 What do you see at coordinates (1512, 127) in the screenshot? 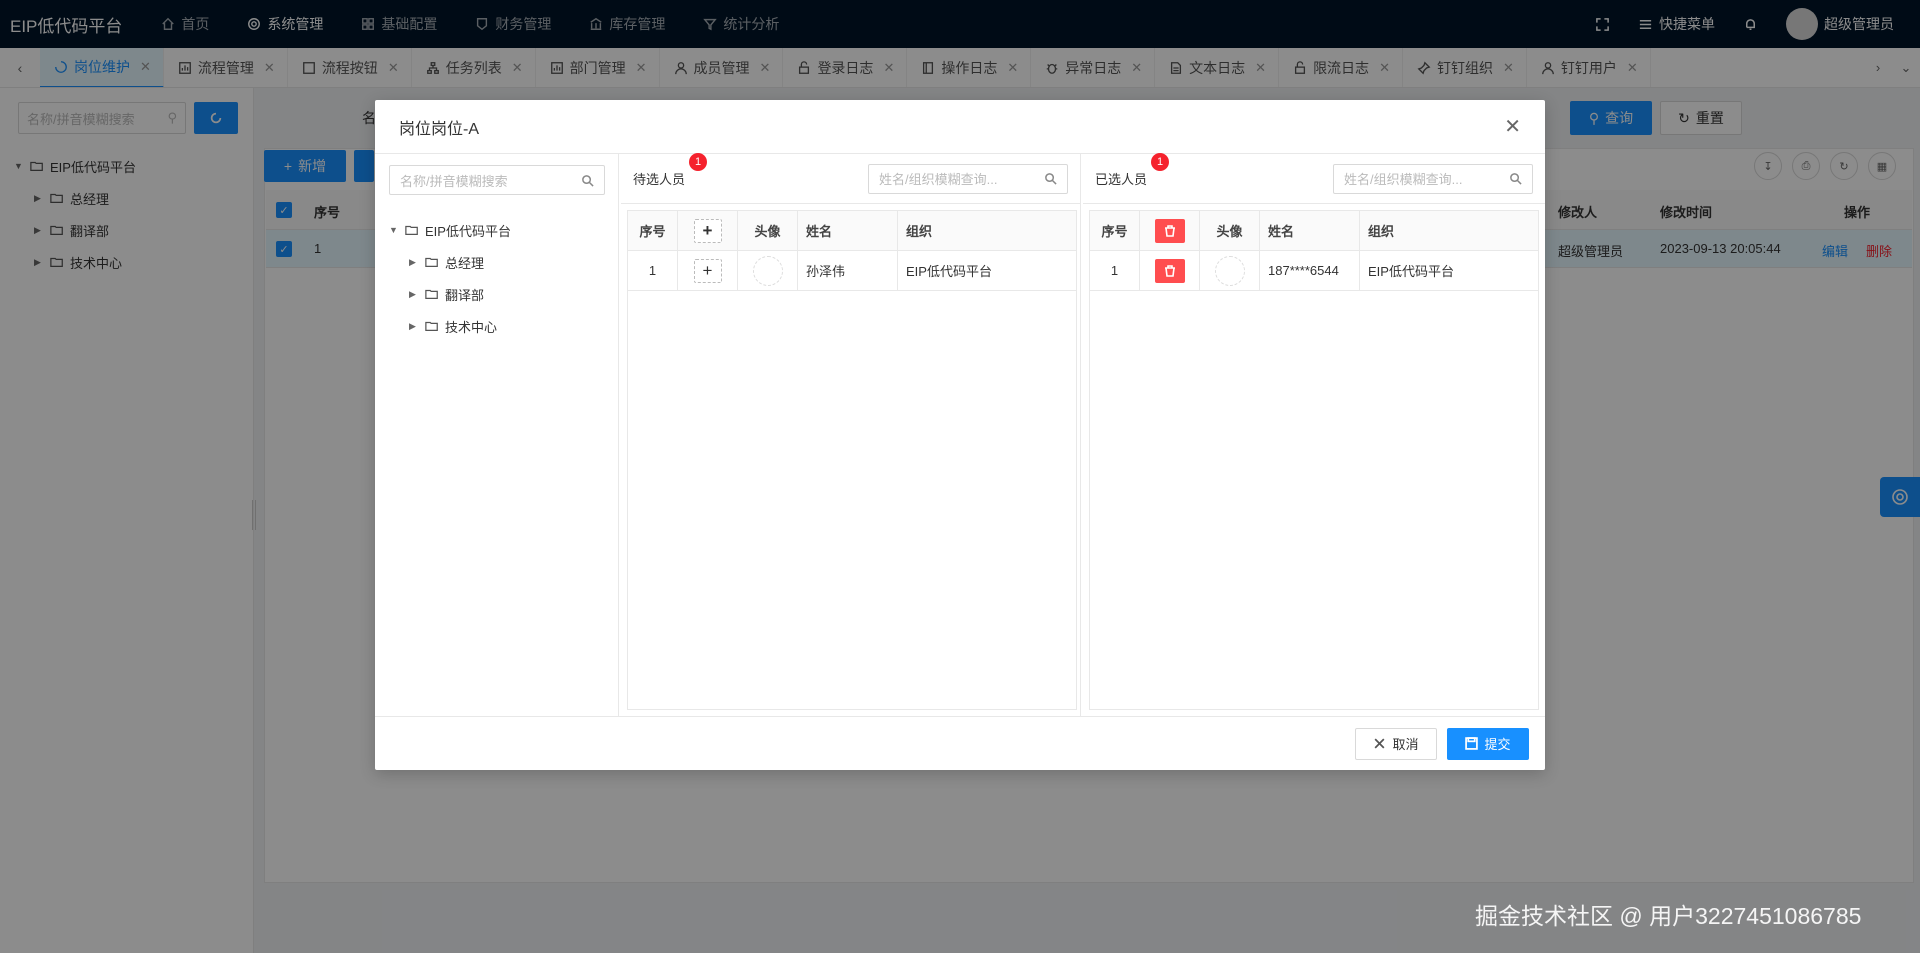
I see `close-icon: ✕` at bounding box center [1512, 127].